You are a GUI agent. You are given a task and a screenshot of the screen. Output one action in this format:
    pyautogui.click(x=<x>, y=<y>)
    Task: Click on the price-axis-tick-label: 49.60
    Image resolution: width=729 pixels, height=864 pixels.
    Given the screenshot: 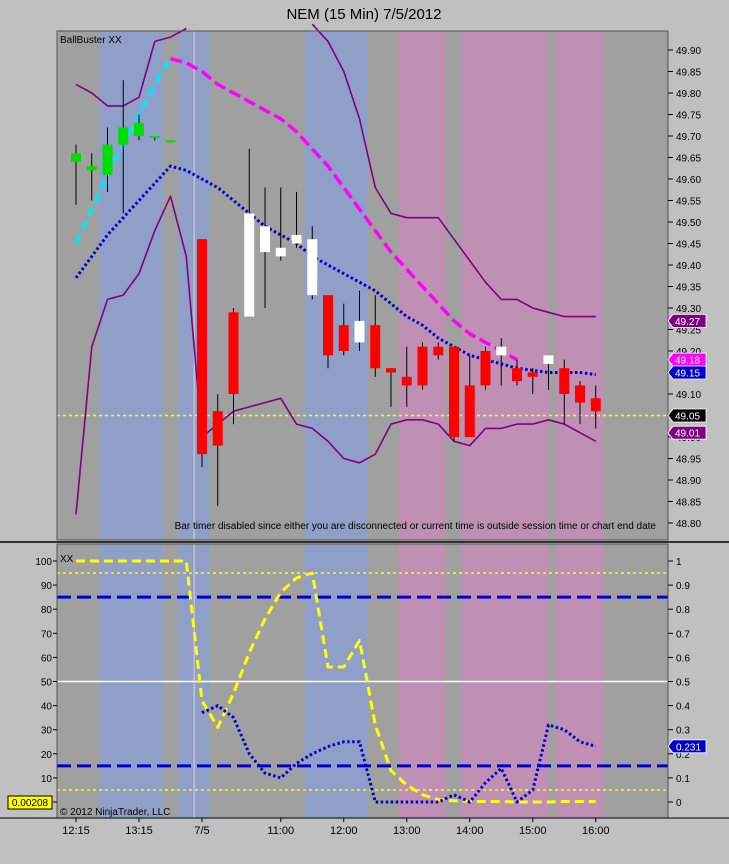 What is the action you would take?
    pyautogui.click(x=688, y=180)
    